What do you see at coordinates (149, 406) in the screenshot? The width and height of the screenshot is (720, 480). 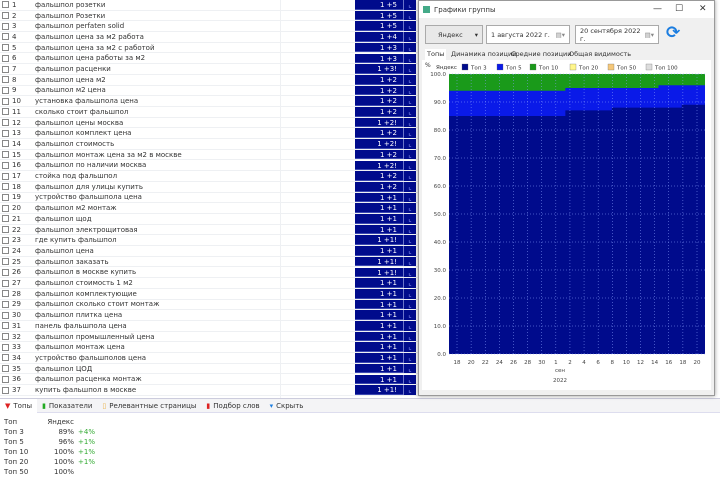 I see `tab-2: ▯ Релевантные страницы` at bounding box center [149, 406].